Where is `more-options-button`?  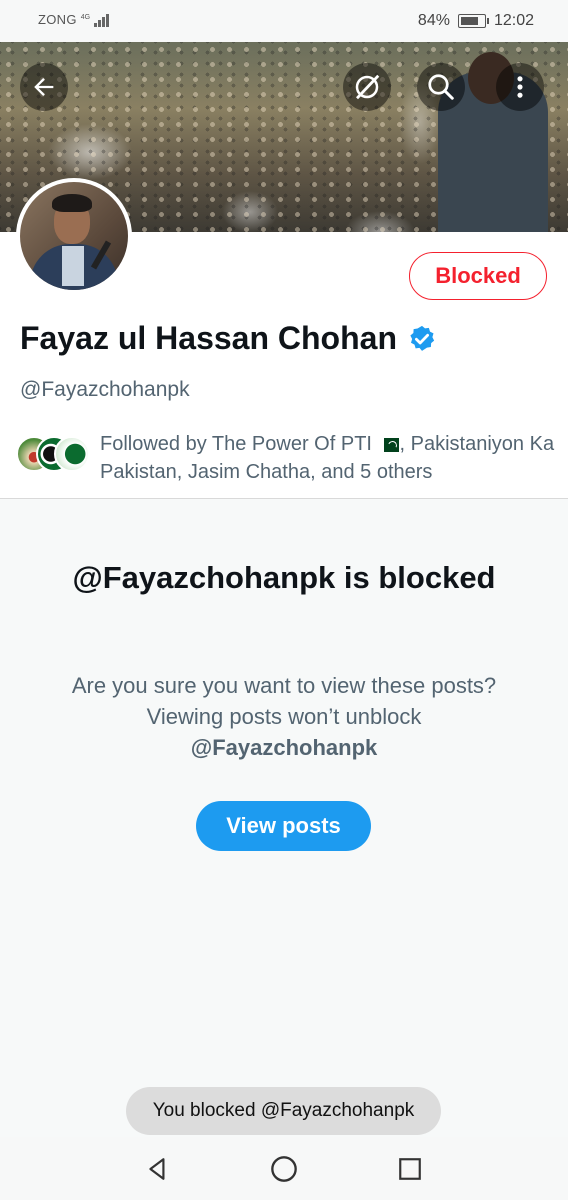 more-options-button is located at coordinates (520, 87).